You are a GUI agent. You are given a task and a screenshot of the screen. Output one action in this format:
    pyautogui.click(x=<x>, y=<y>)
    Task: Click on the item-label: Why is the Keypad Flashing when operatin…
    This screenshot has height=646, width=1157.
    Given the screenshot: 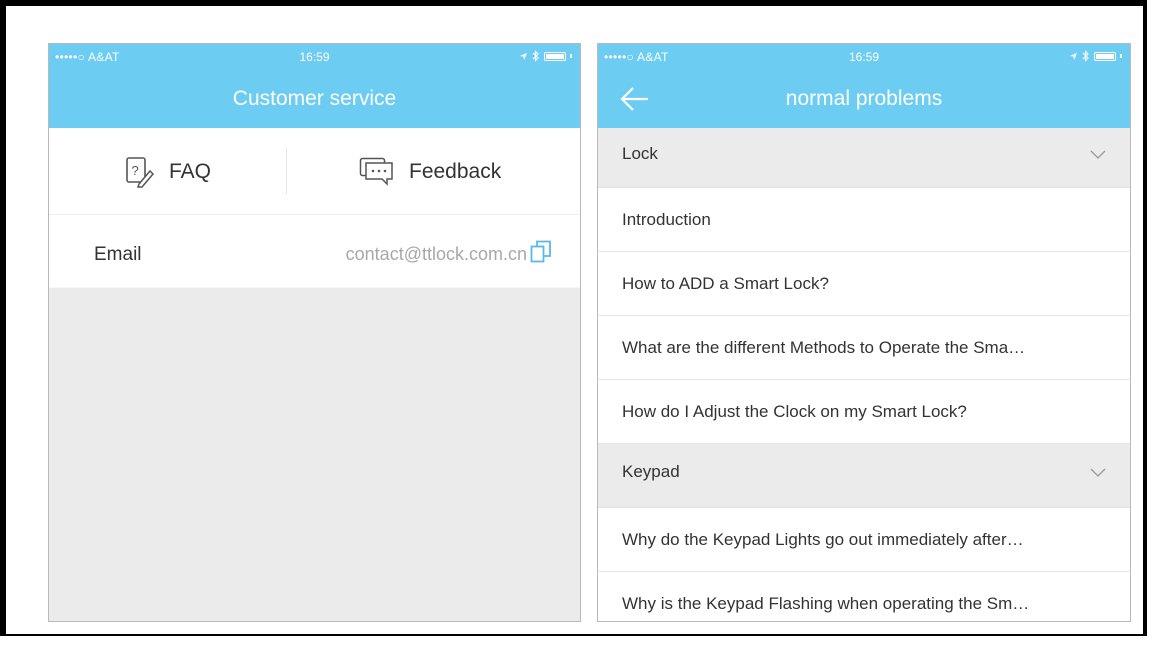 What is the action you would take?
    pyautogui.click(x=826, y=603)
    